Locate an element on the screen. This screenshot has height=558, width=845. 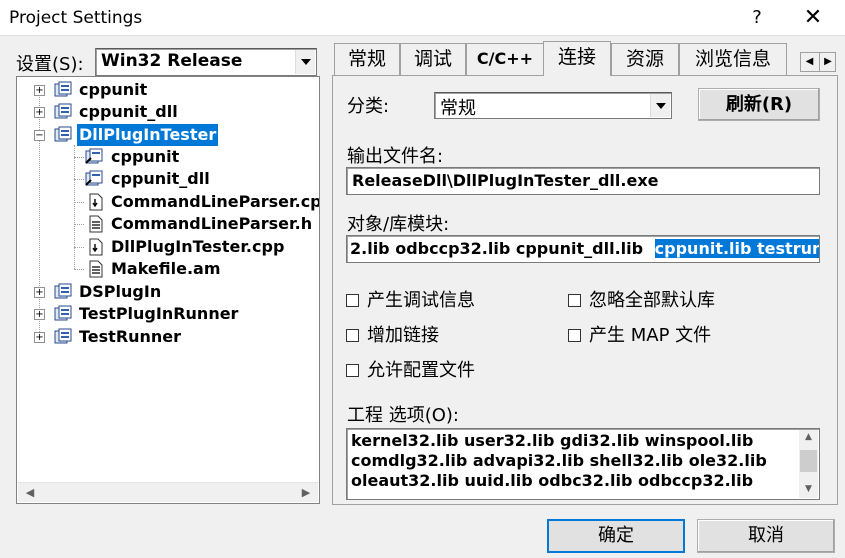
tree-item-dsplugin: + DSPlugIn is located at coordinates (167, 292).